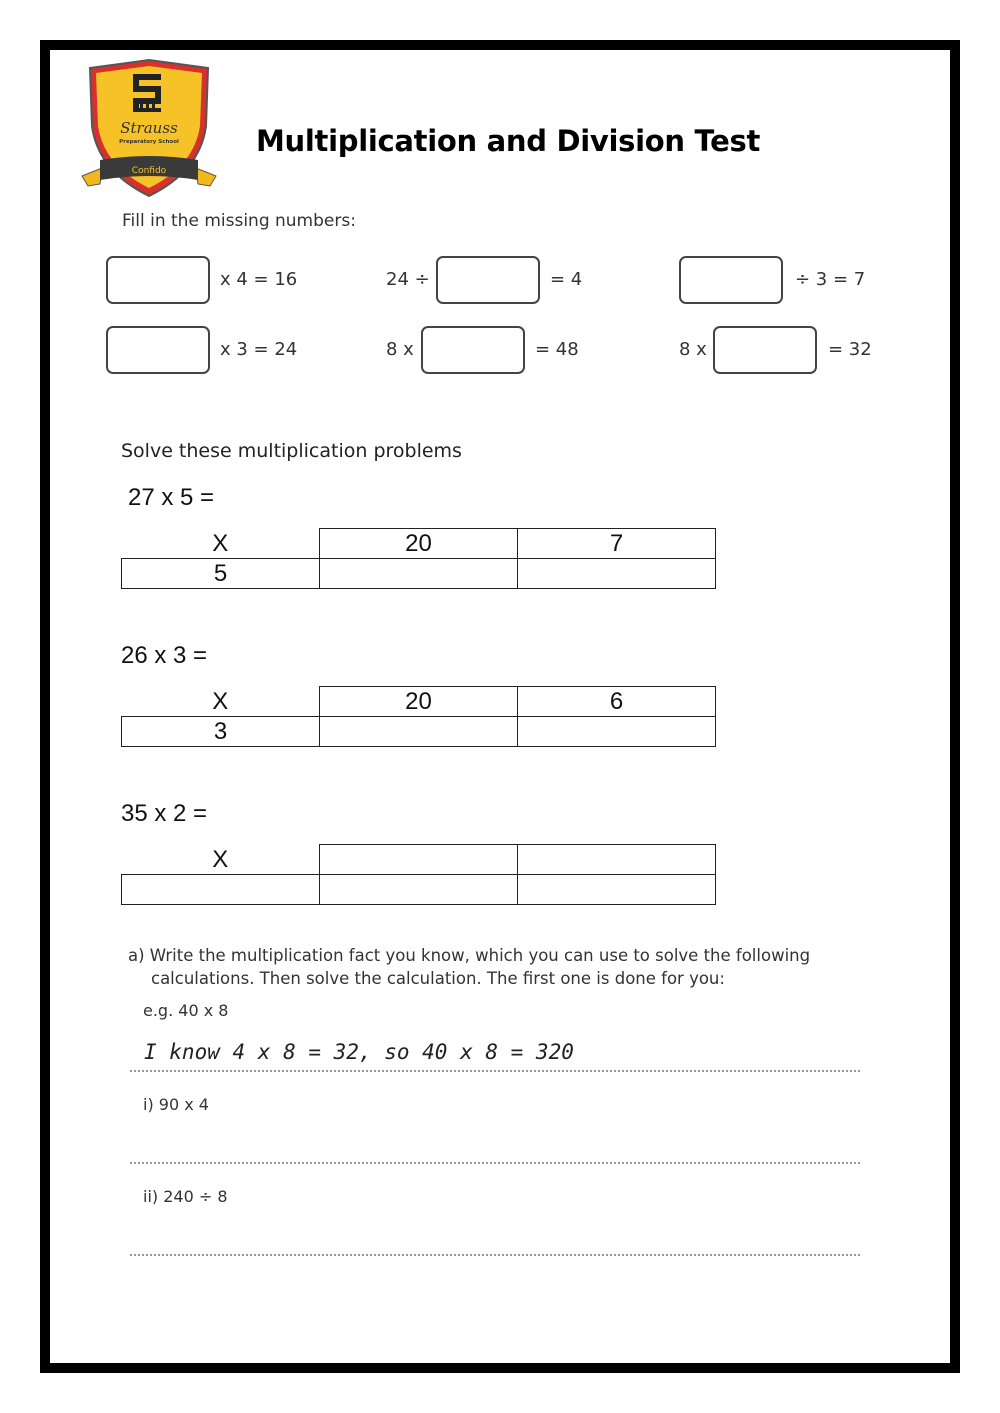  What do you see at coordinates (220, 573) in the screenshot?
I see `grid-row-header: 5` at bounding box center [220, 573].